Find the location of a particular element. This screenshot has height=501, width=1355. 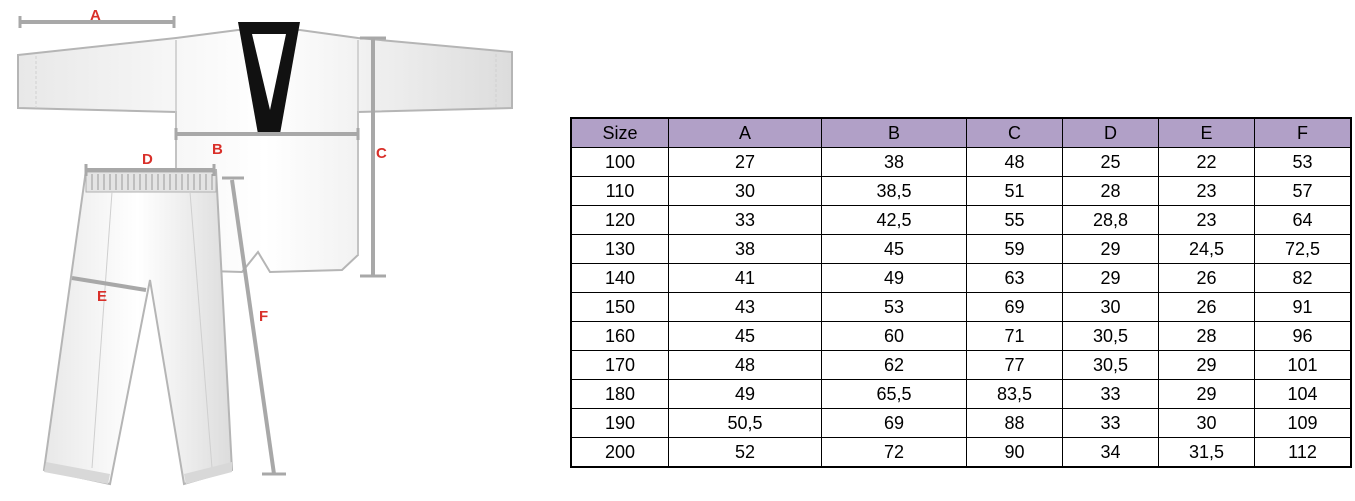

size-cell: 170 is located at coordinates (619, 365).